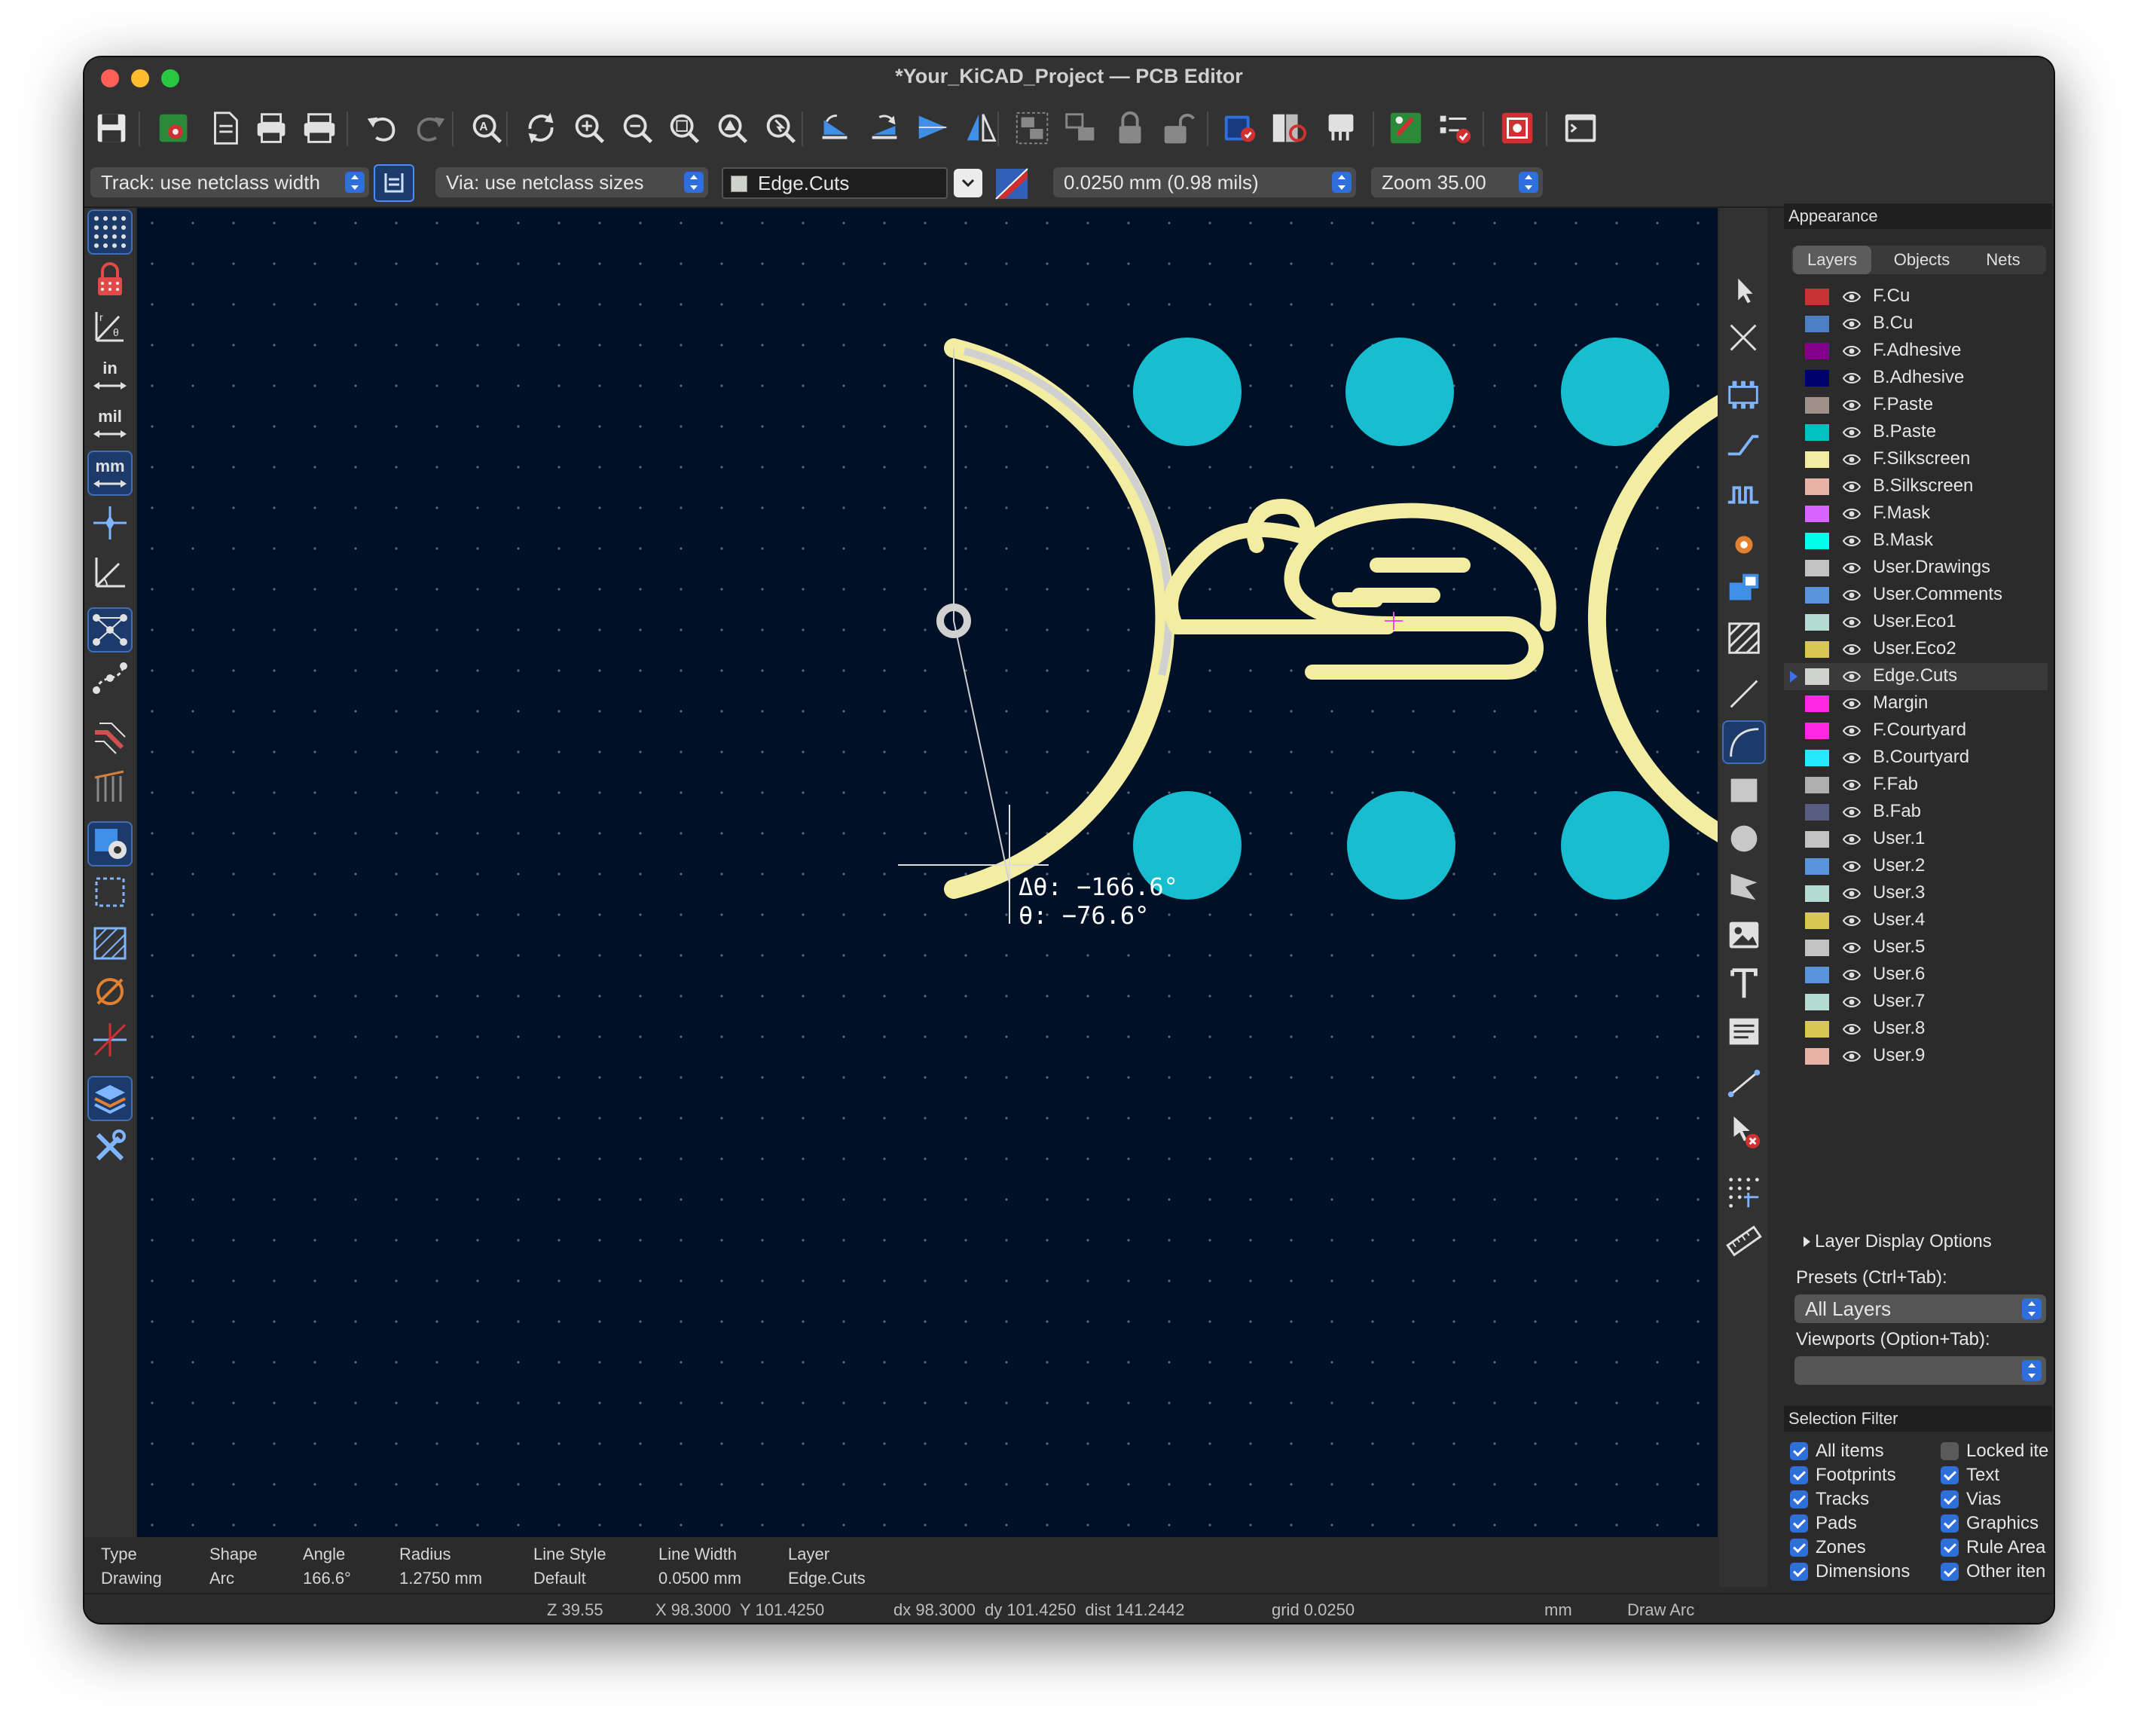 This screenshot has height=1736, width=2138. I want to click on zoom-out-icon, so click(638, 128).